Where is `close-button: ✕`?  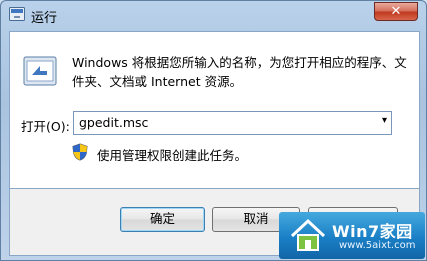 close-button: ✕ is located at coordinates (396, 11).